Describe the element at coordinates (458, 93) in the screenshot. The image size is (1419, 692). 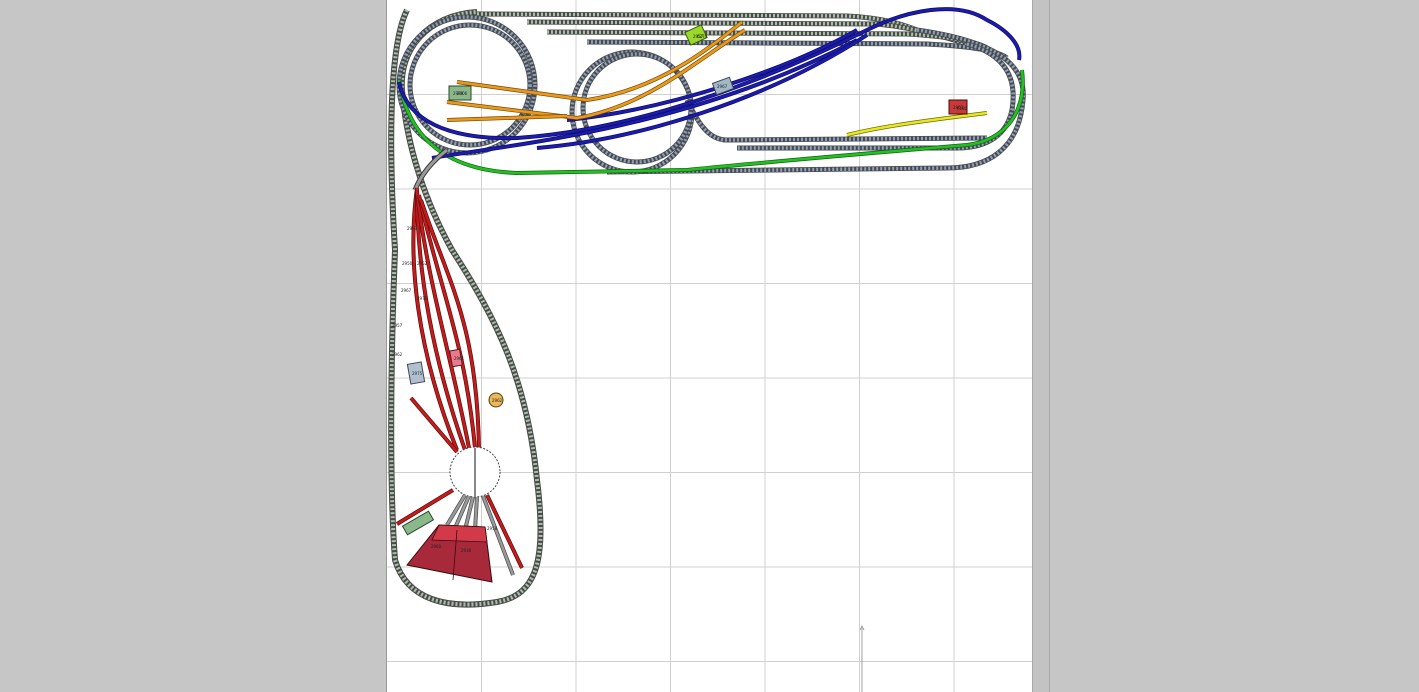
I see `structure-label: 2999` at that location.